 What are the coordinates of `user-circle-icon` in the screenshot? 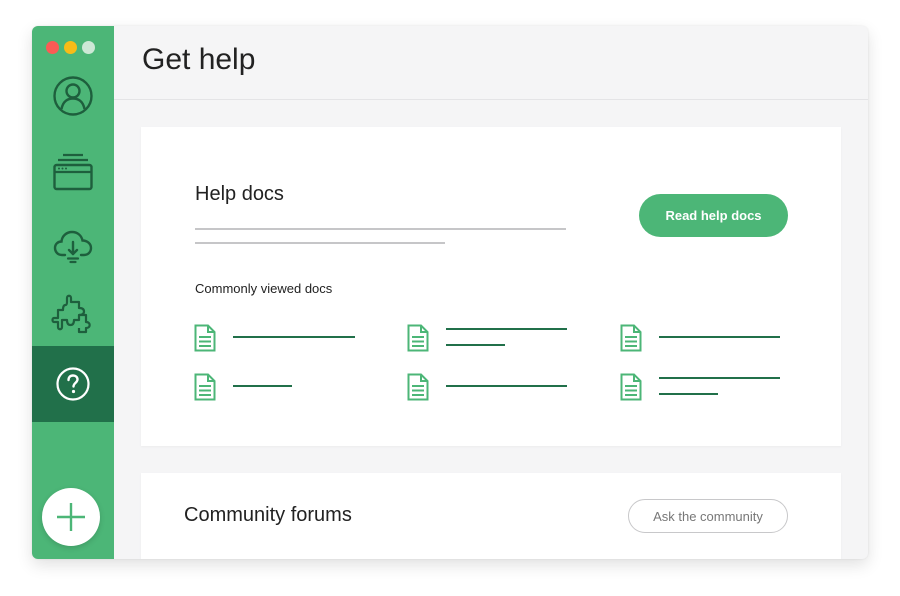 It's located at (73, 96).